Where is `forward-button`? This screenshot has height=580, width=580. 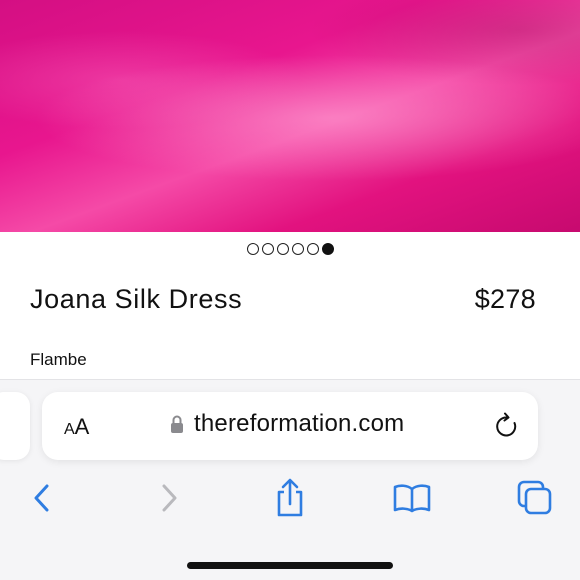
forward-button is located at coordinates (169, 498).